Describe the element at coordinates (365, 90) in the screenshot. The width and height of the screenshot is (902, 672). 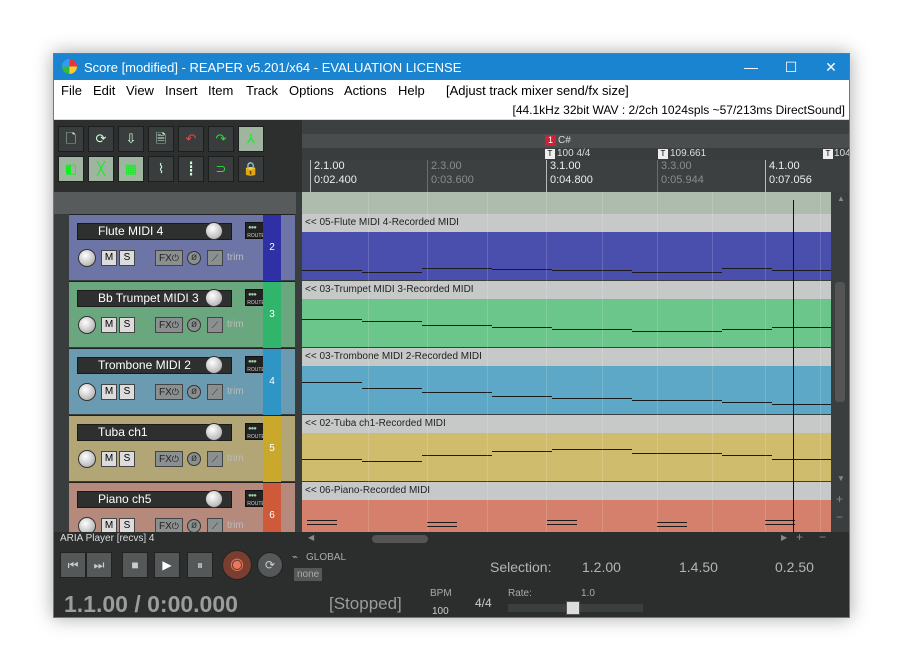
I see `menu-actions: Actions` at that location.